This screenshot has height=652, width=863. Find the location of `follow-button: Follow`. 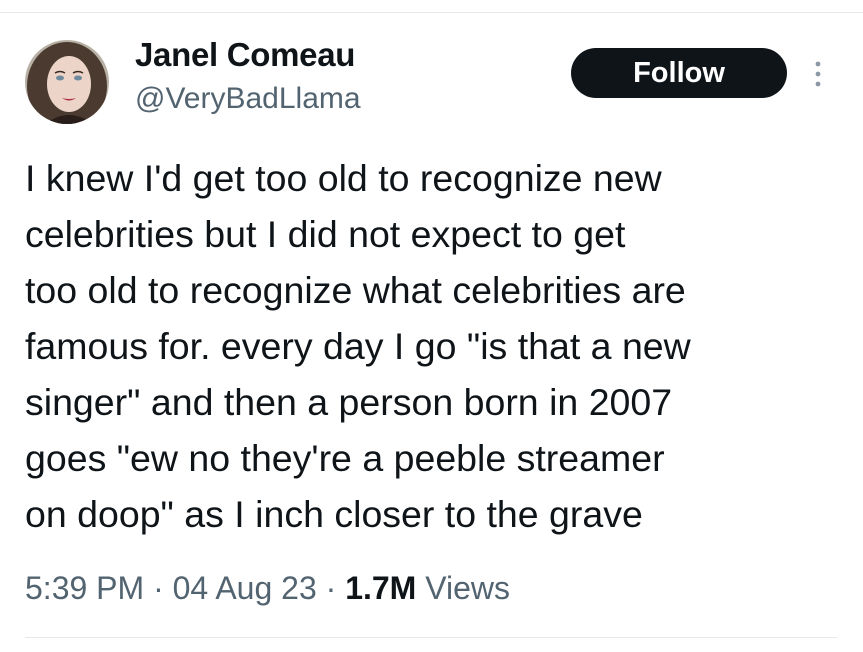

follow-button: Follow is located at coordinates (679, 73).